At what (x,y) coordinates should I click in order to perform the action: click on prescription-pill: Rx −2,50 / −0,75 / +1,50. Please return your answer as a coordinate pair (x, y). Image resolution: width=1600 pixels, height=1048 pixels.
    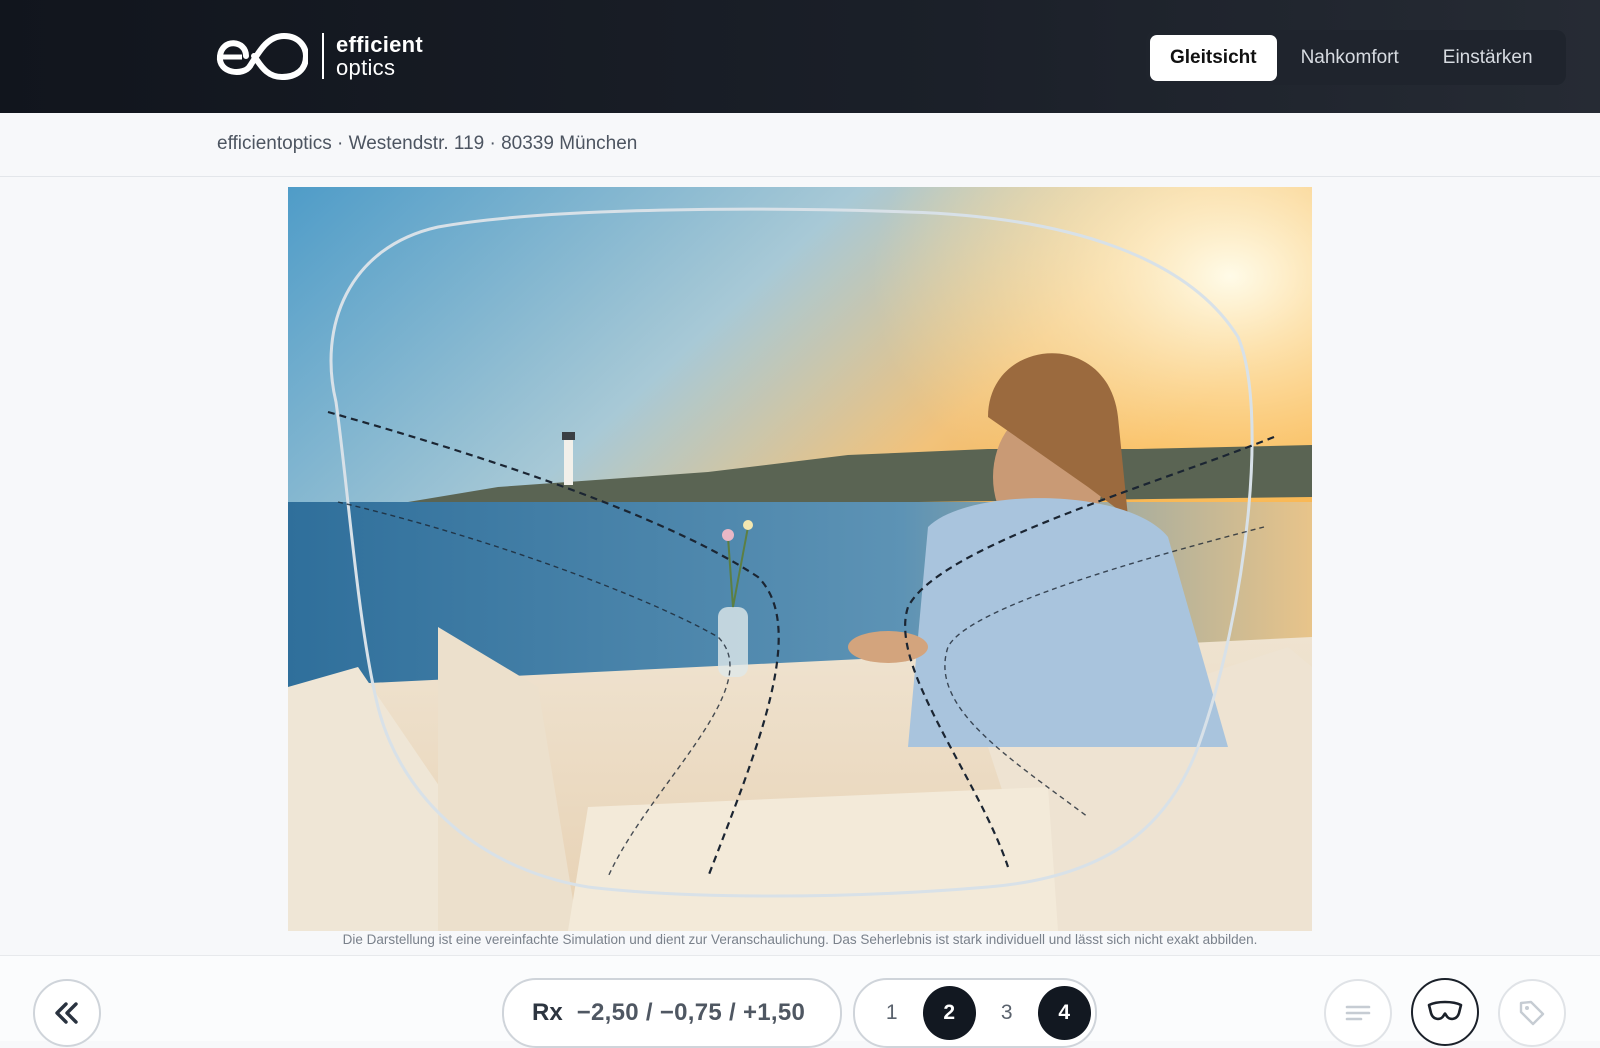
    Looking at the image, I should click on (672, 1013).